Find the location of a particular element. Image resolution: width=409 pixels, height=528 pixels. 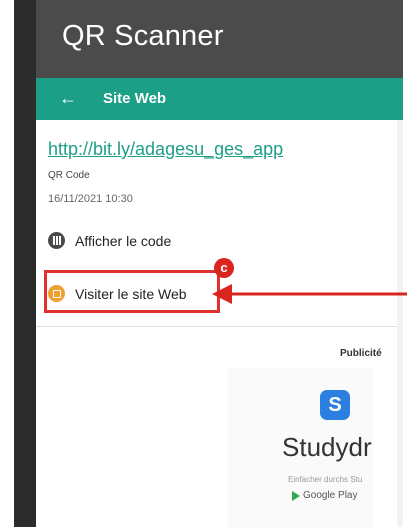

app-title-bar: QR Scanner is located at coordinates (219, 39).